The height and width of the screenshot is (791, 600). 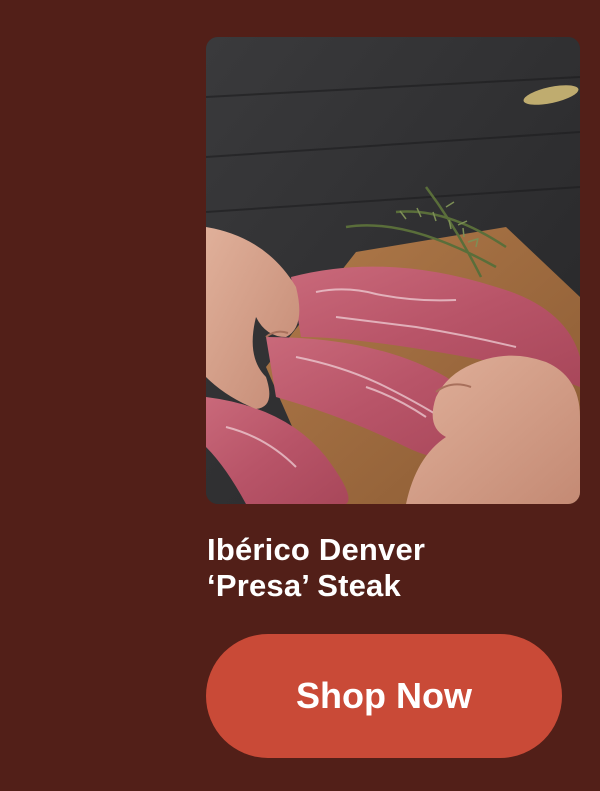 What do you see at coordinates (304, 585) in the screenshot?
I see `product-title-line-2: ‘Presa’ Steak` at bounding box center [304, 585].